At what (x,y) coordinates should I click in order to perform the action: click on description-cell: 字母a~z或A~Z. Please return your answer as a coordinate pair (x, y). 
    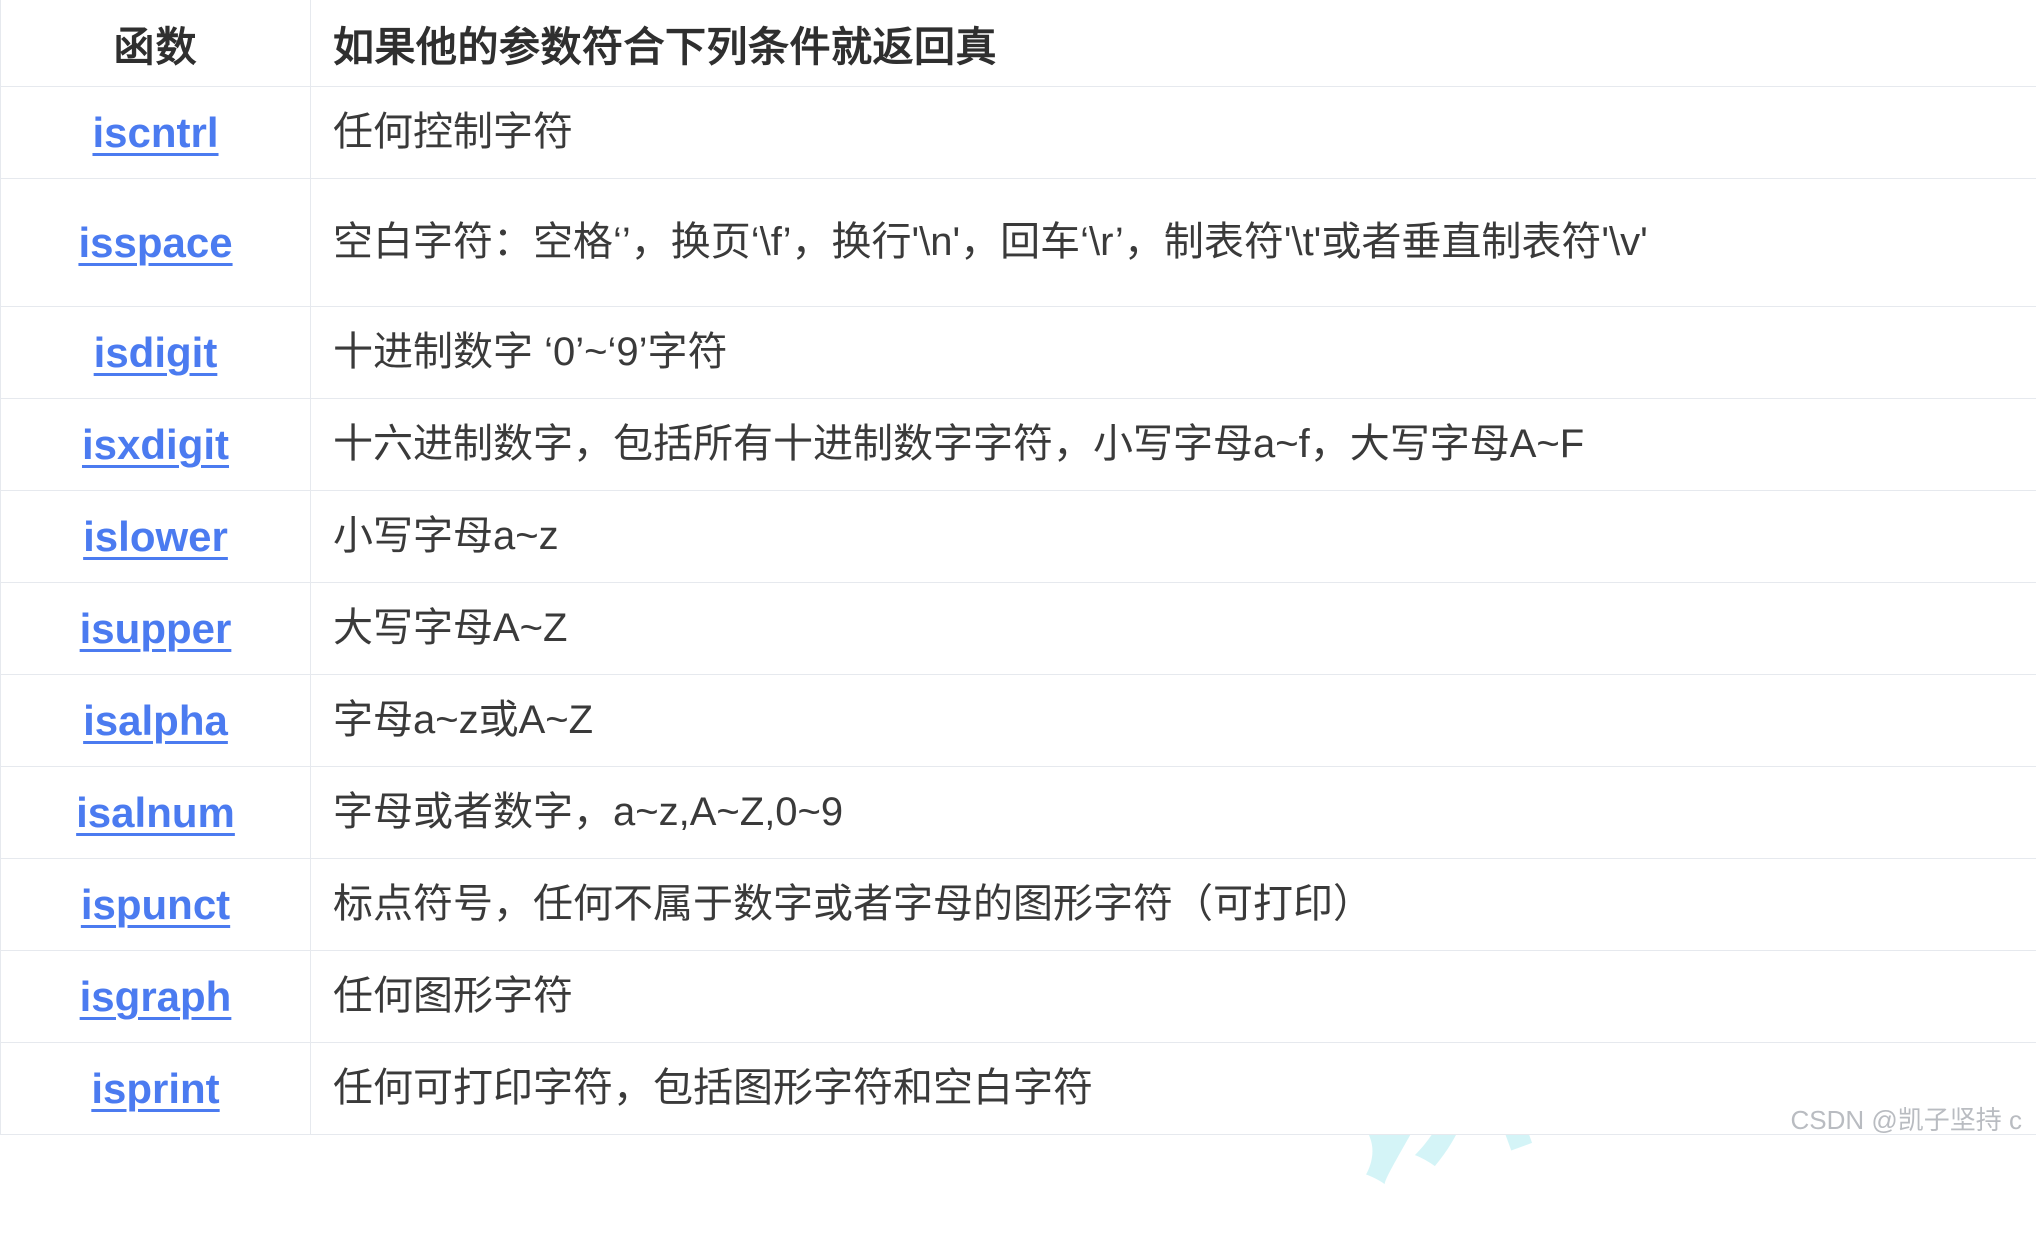
    Looking at the image, I should click on (1173, 721).